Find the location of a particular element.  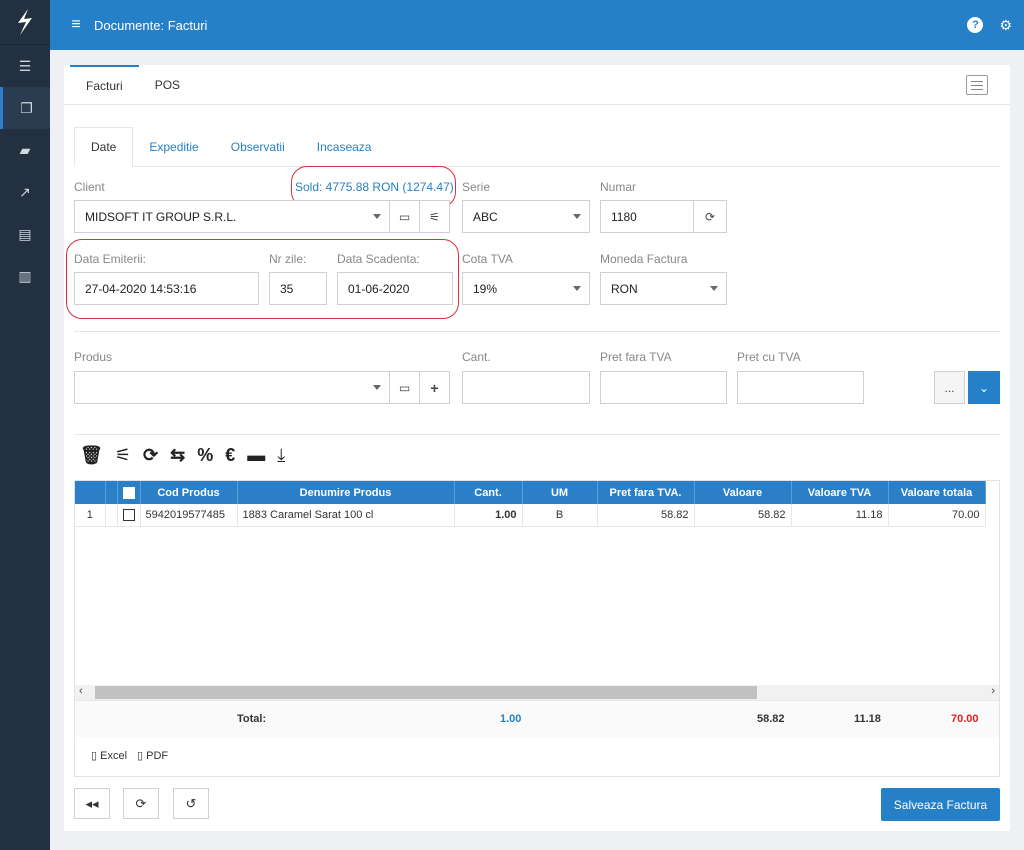

euro-icon: € is located at coordinates (230, 455).